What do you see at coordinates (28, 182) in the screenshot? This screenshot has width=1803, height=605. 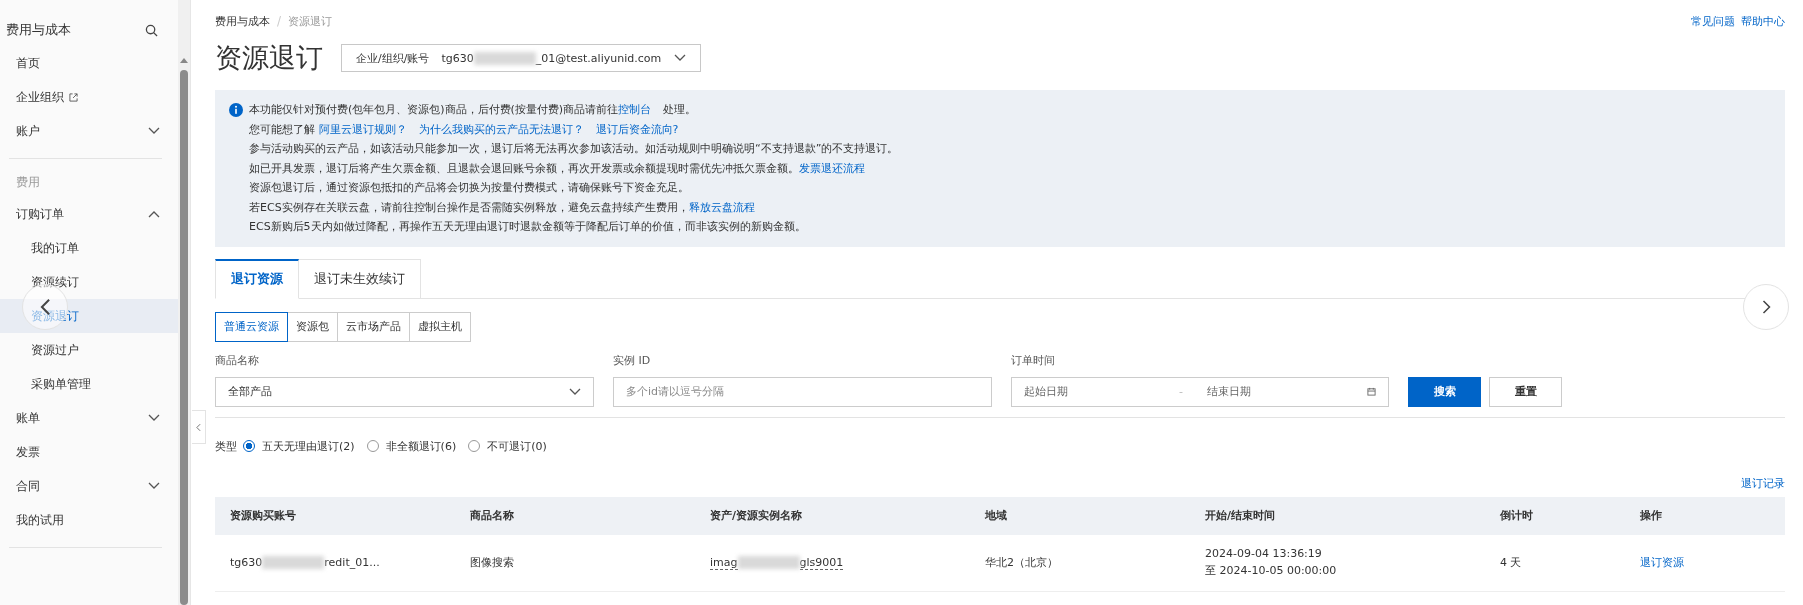 I see `sidebar-section-heading: 费用` at bounding box center [28, 182].